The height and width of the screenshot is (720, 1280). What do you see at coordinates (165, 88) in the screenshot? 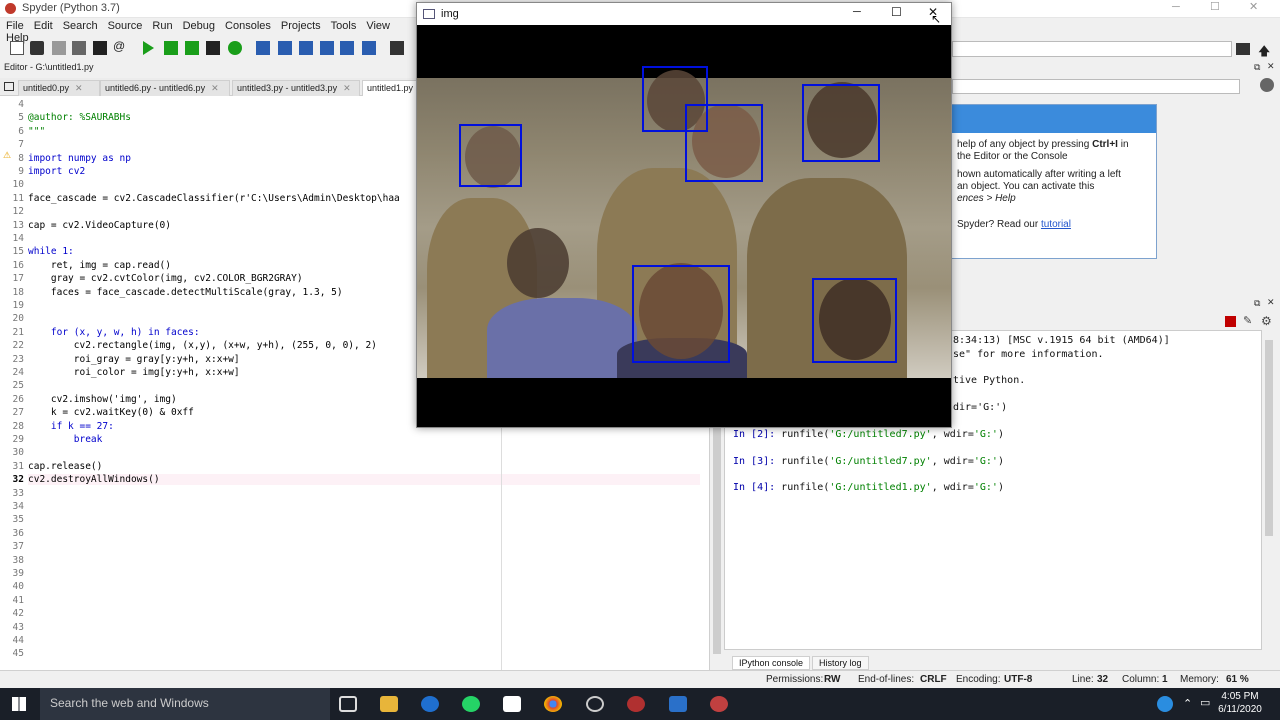
I see `tab-untitled6: untitled6.py - untitled6.py ✕` at bounding box center [165, 88].